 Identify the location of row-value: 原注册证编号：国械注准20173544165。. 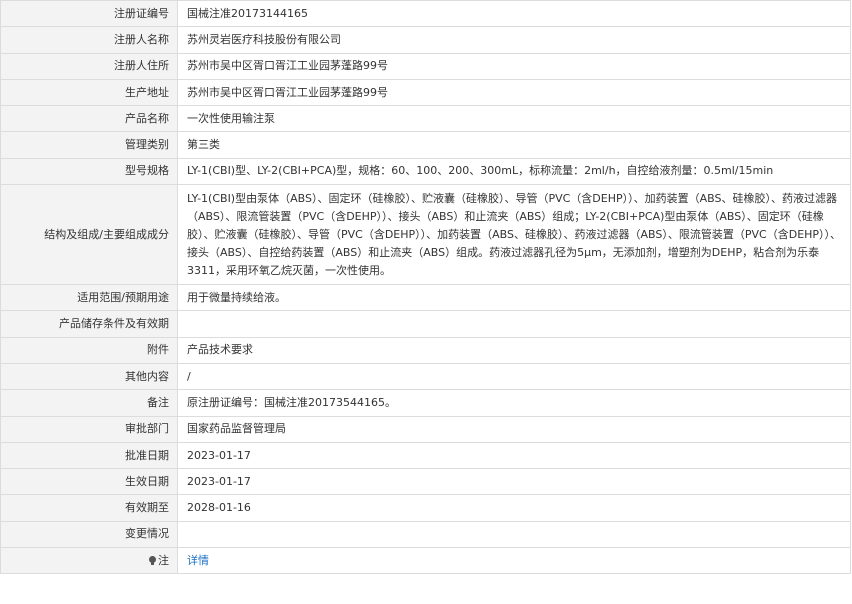
(514, 403).